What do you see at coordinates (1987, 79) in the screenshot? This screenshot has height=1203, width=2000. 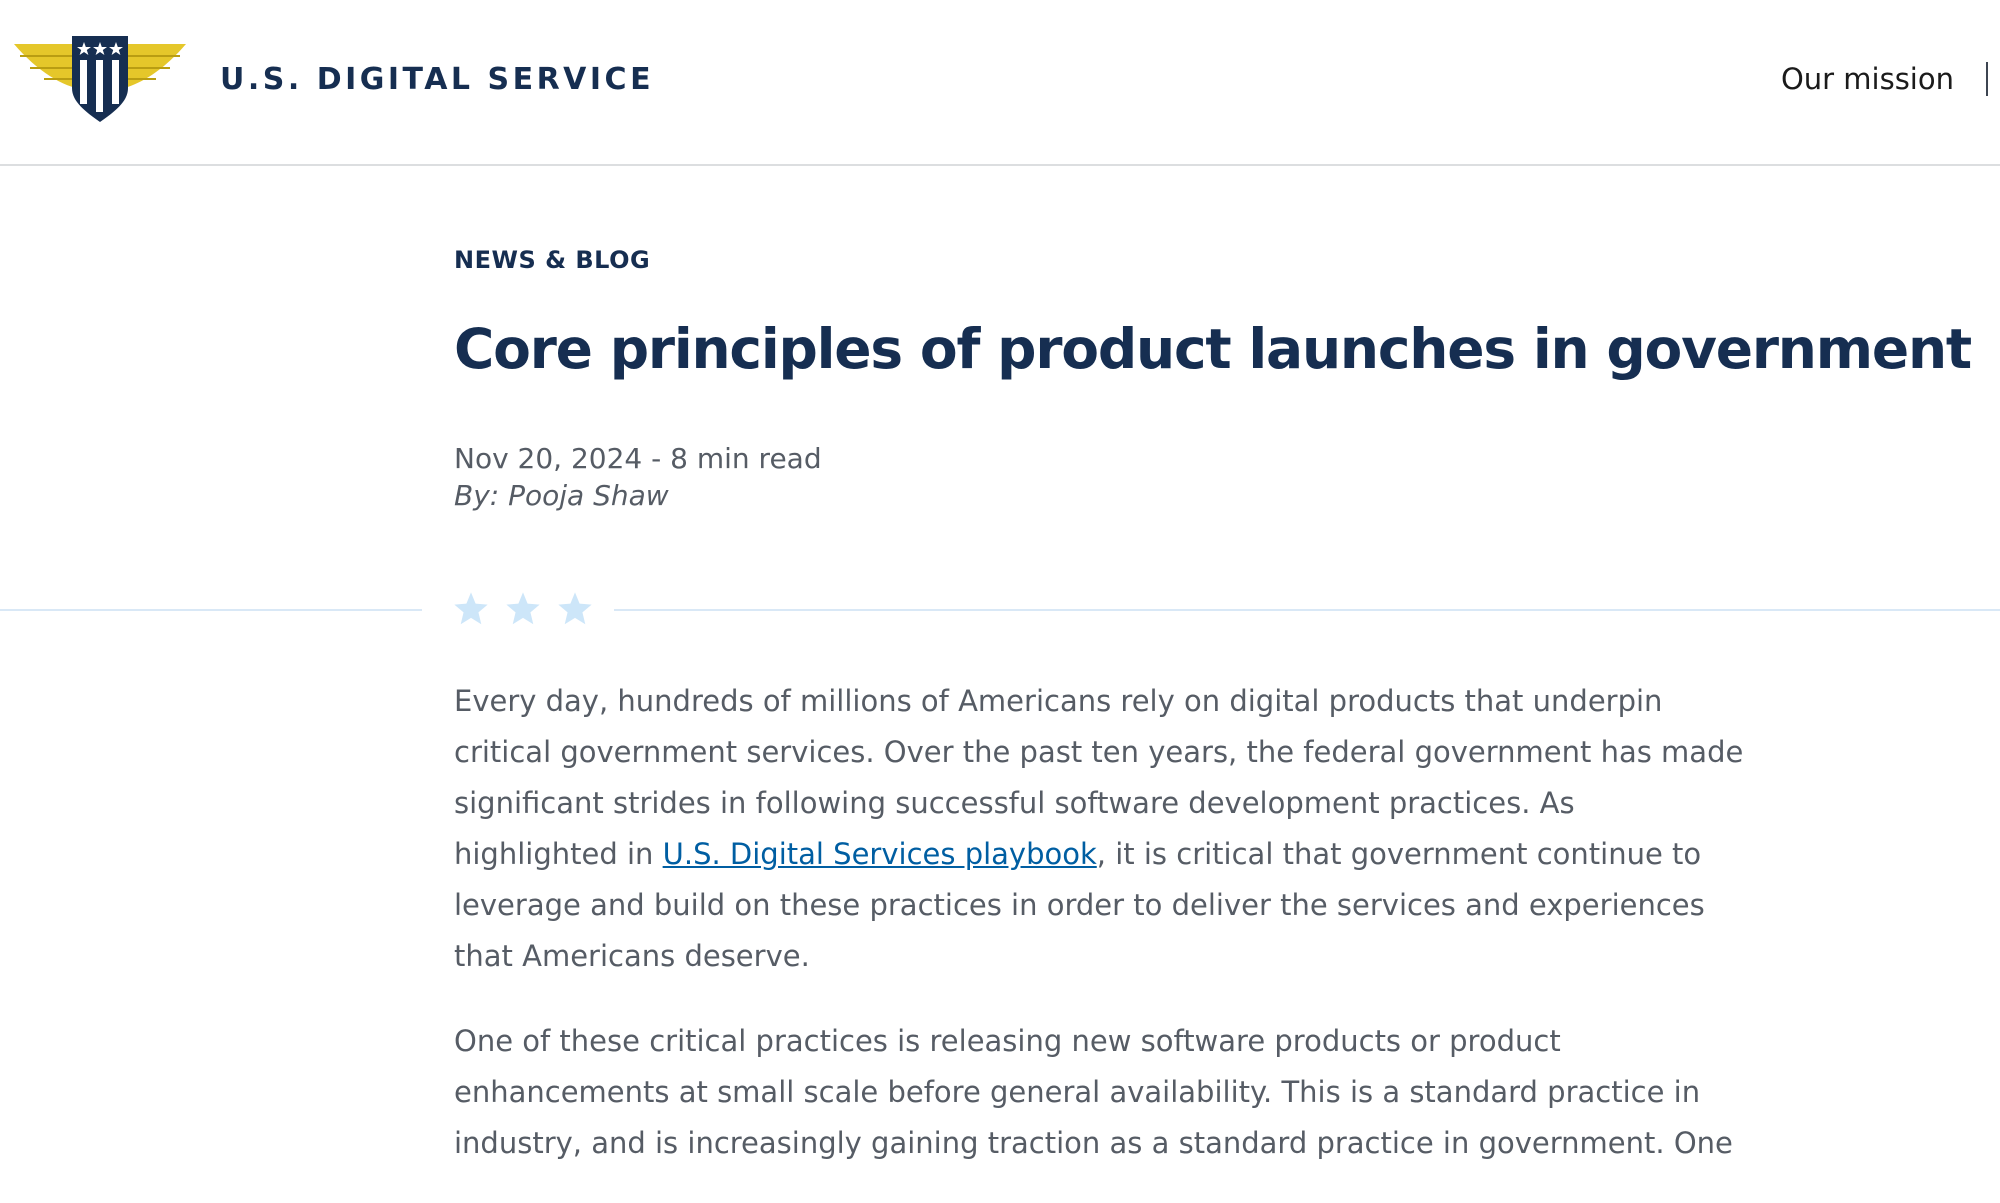 I see `nav-divider` at bounding box center [1987, 79].